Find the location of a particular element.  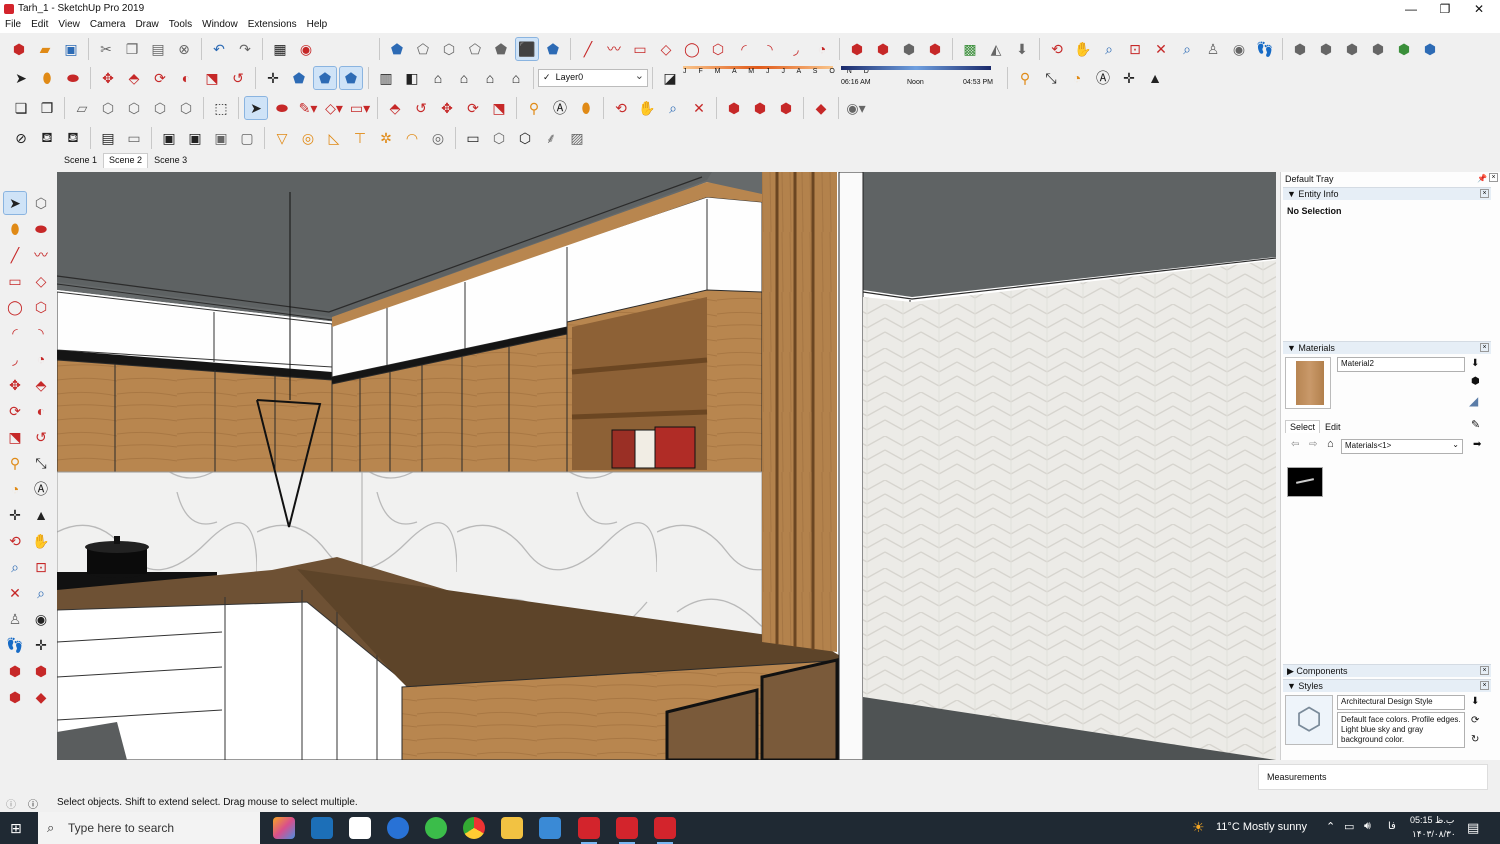

model-info-icon: ◉ is located at coordinates (306, 49).